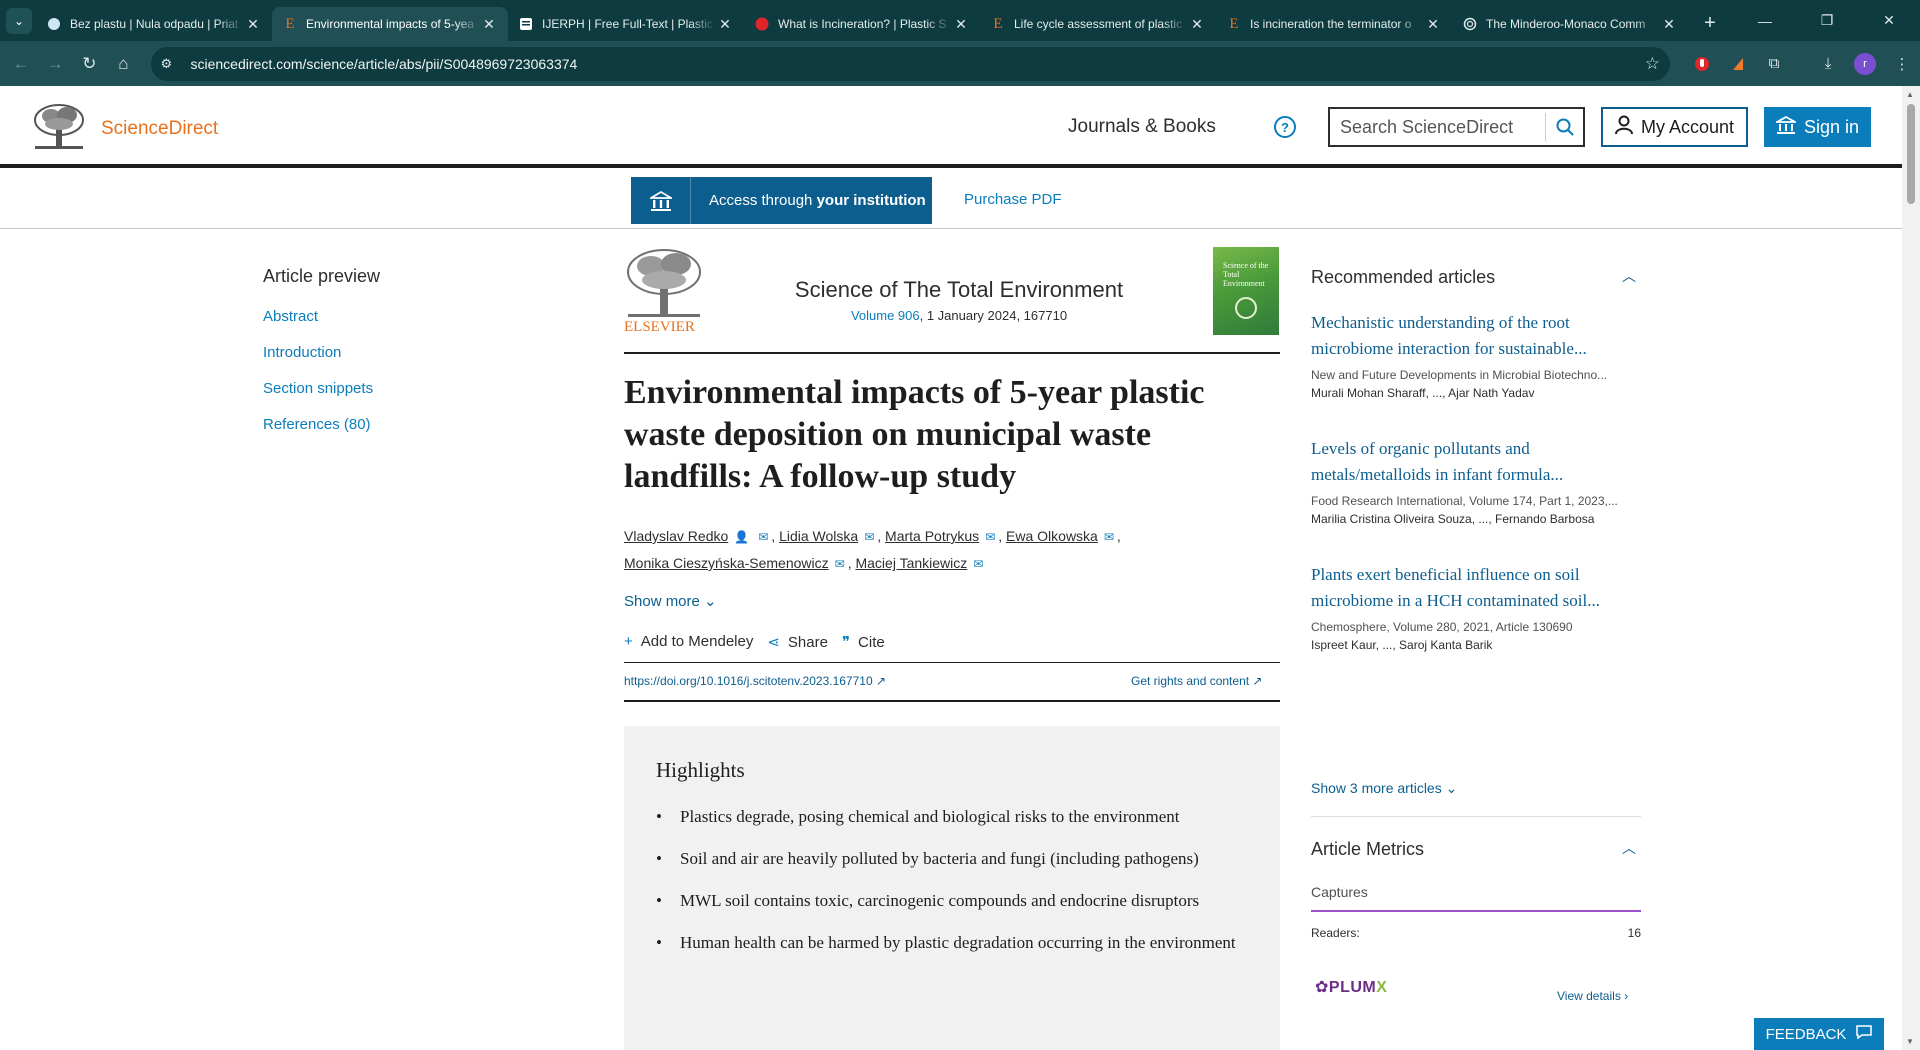 Image resolution: width=1920 pixels, height=1050 pixels. What do you see at coordinates (1142, 127) in the screenshot?
I see `journals-books-link: Journals & Books` at bounding box center [1142, 127].